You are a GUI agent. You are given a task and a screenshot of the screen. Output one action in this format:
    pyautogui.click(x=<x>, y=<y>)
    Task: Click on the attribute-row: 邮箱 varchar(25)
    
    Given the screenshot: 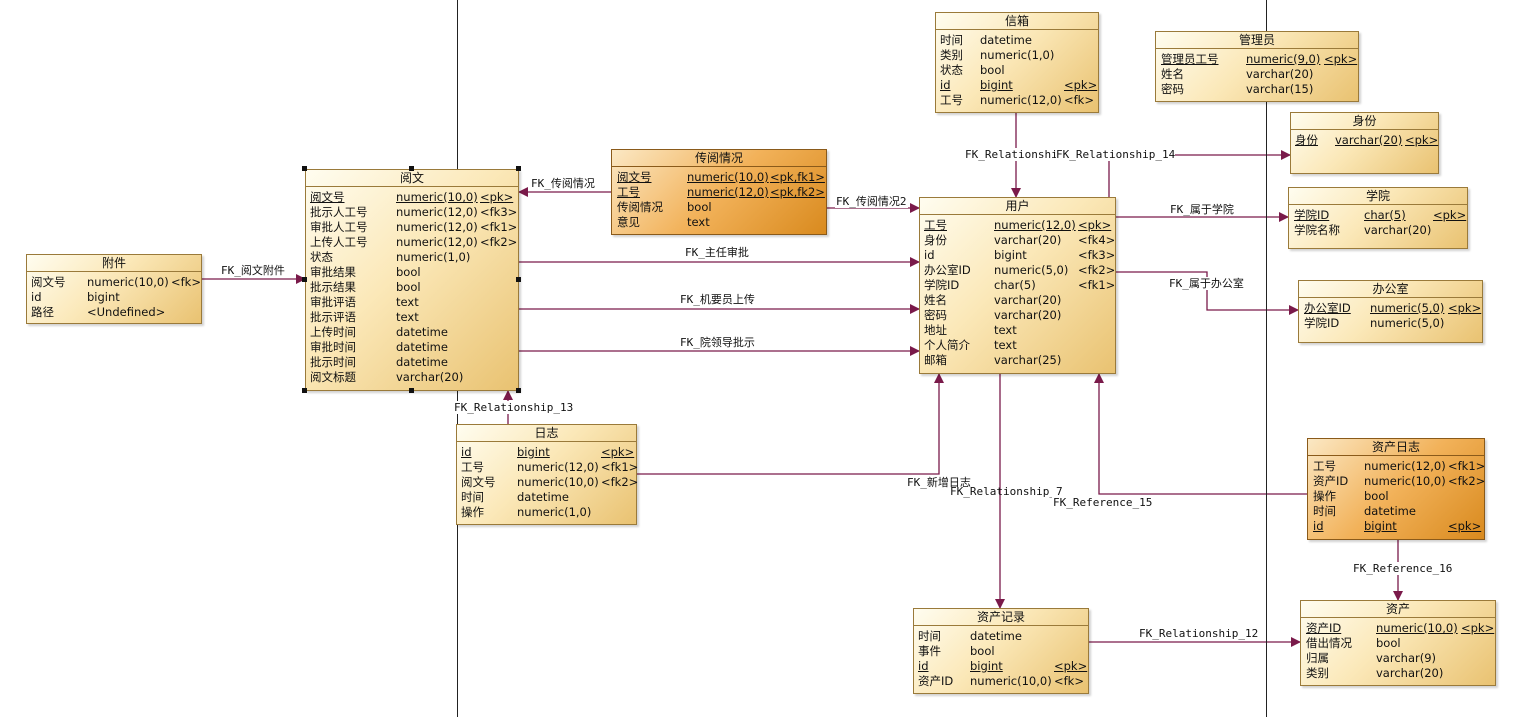 What is the action you would take?
    pyautogui.click(x=1017, y=360)
    